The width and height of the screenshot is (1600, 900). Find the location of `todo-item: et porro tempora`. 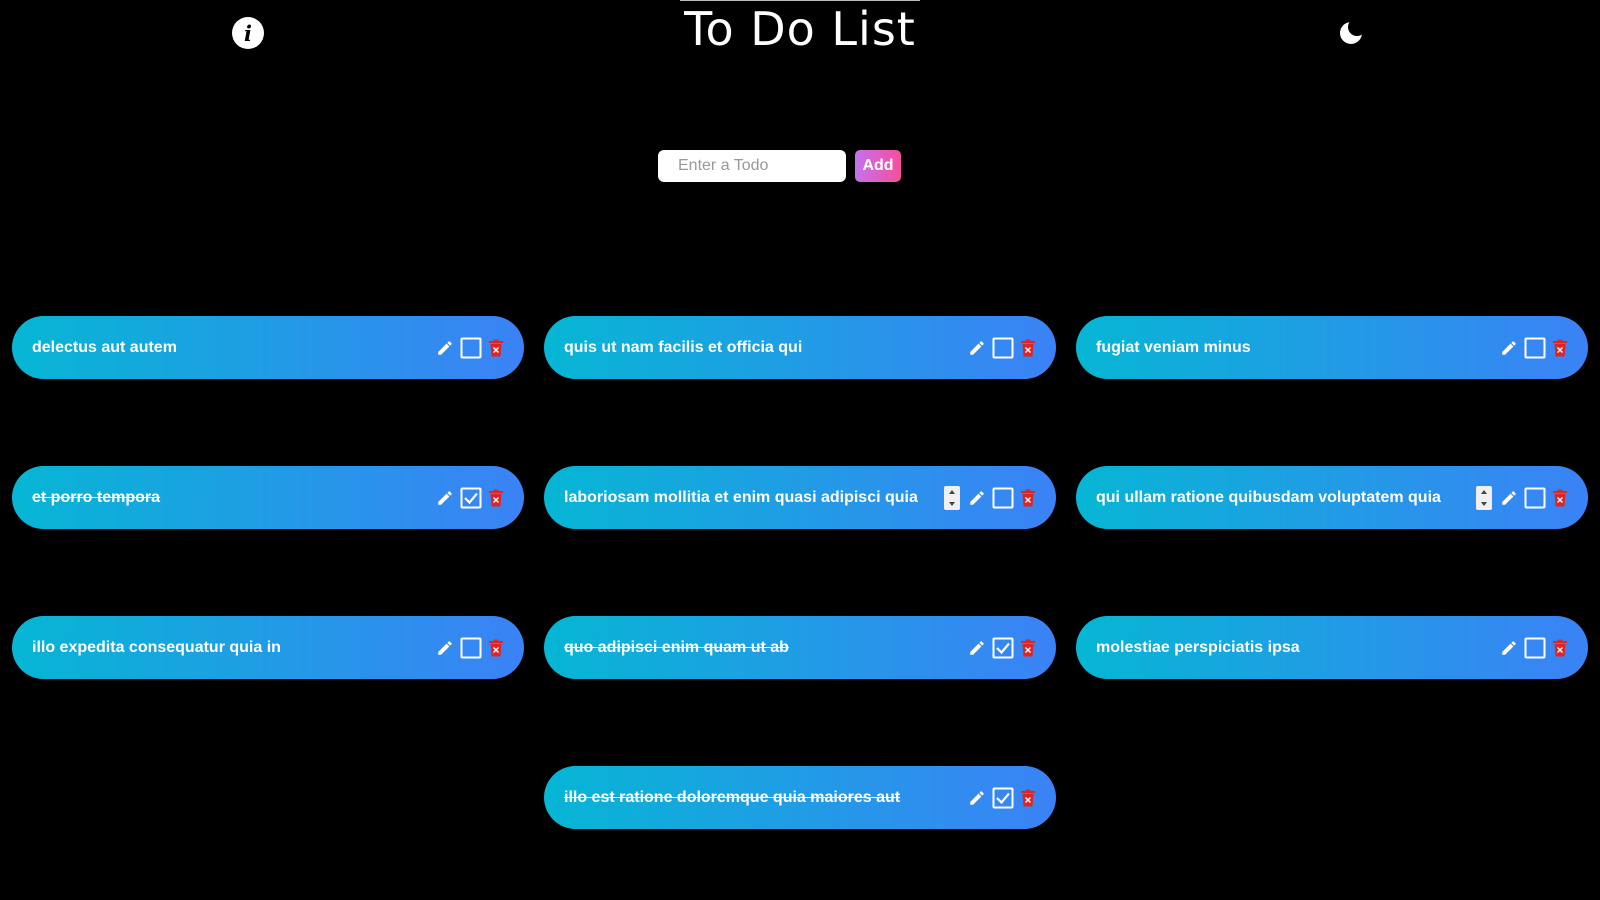

todo-item: et porro tempora is located at coordinates (268, 497).